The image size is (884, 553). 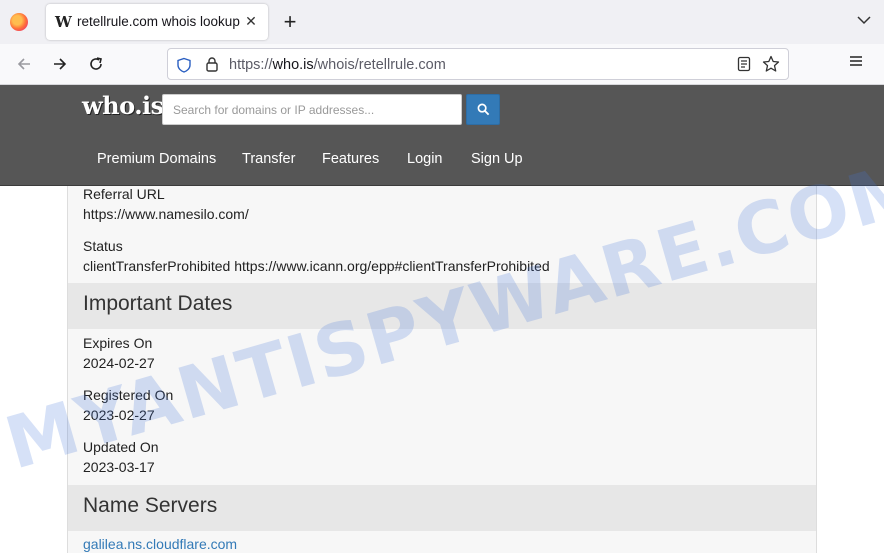 What do you see at coordinates (268, 159) in the screenshot?
I see `nav-transfer: Transfer` at bounding box center [268, 159].